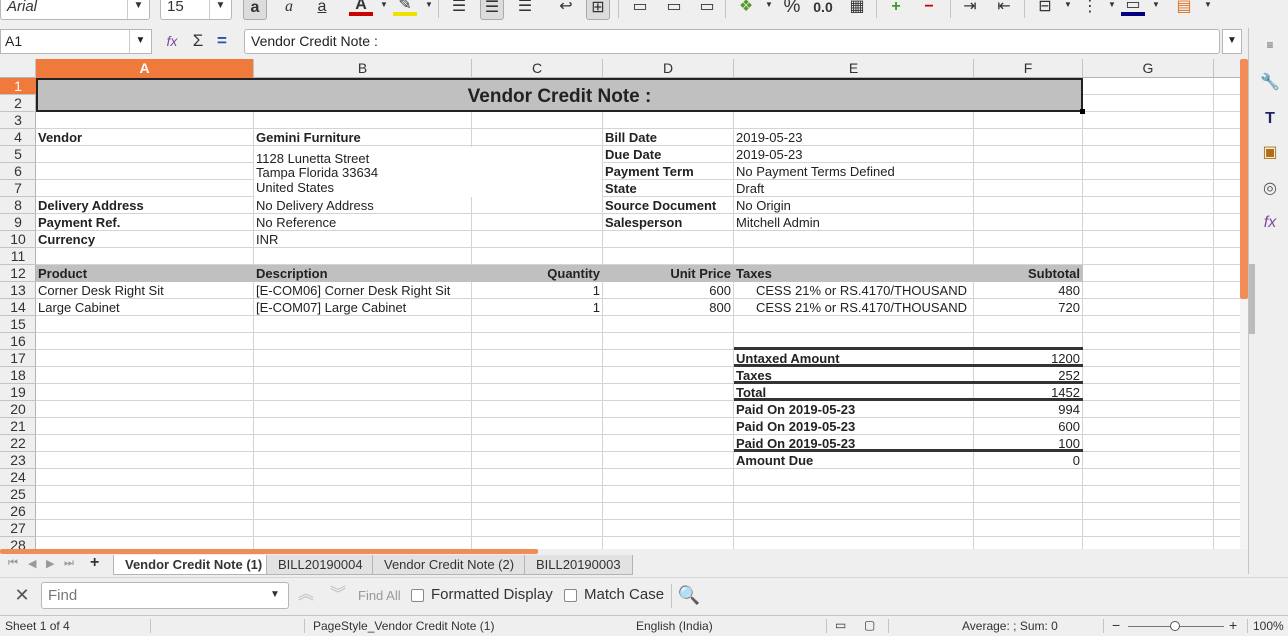 The width and height of the screenshot is (1288, 636). What do you see at coordinates (18, 477) in the screenshot?
I see `row-header-24: 24` at bounding box center [18, 477].